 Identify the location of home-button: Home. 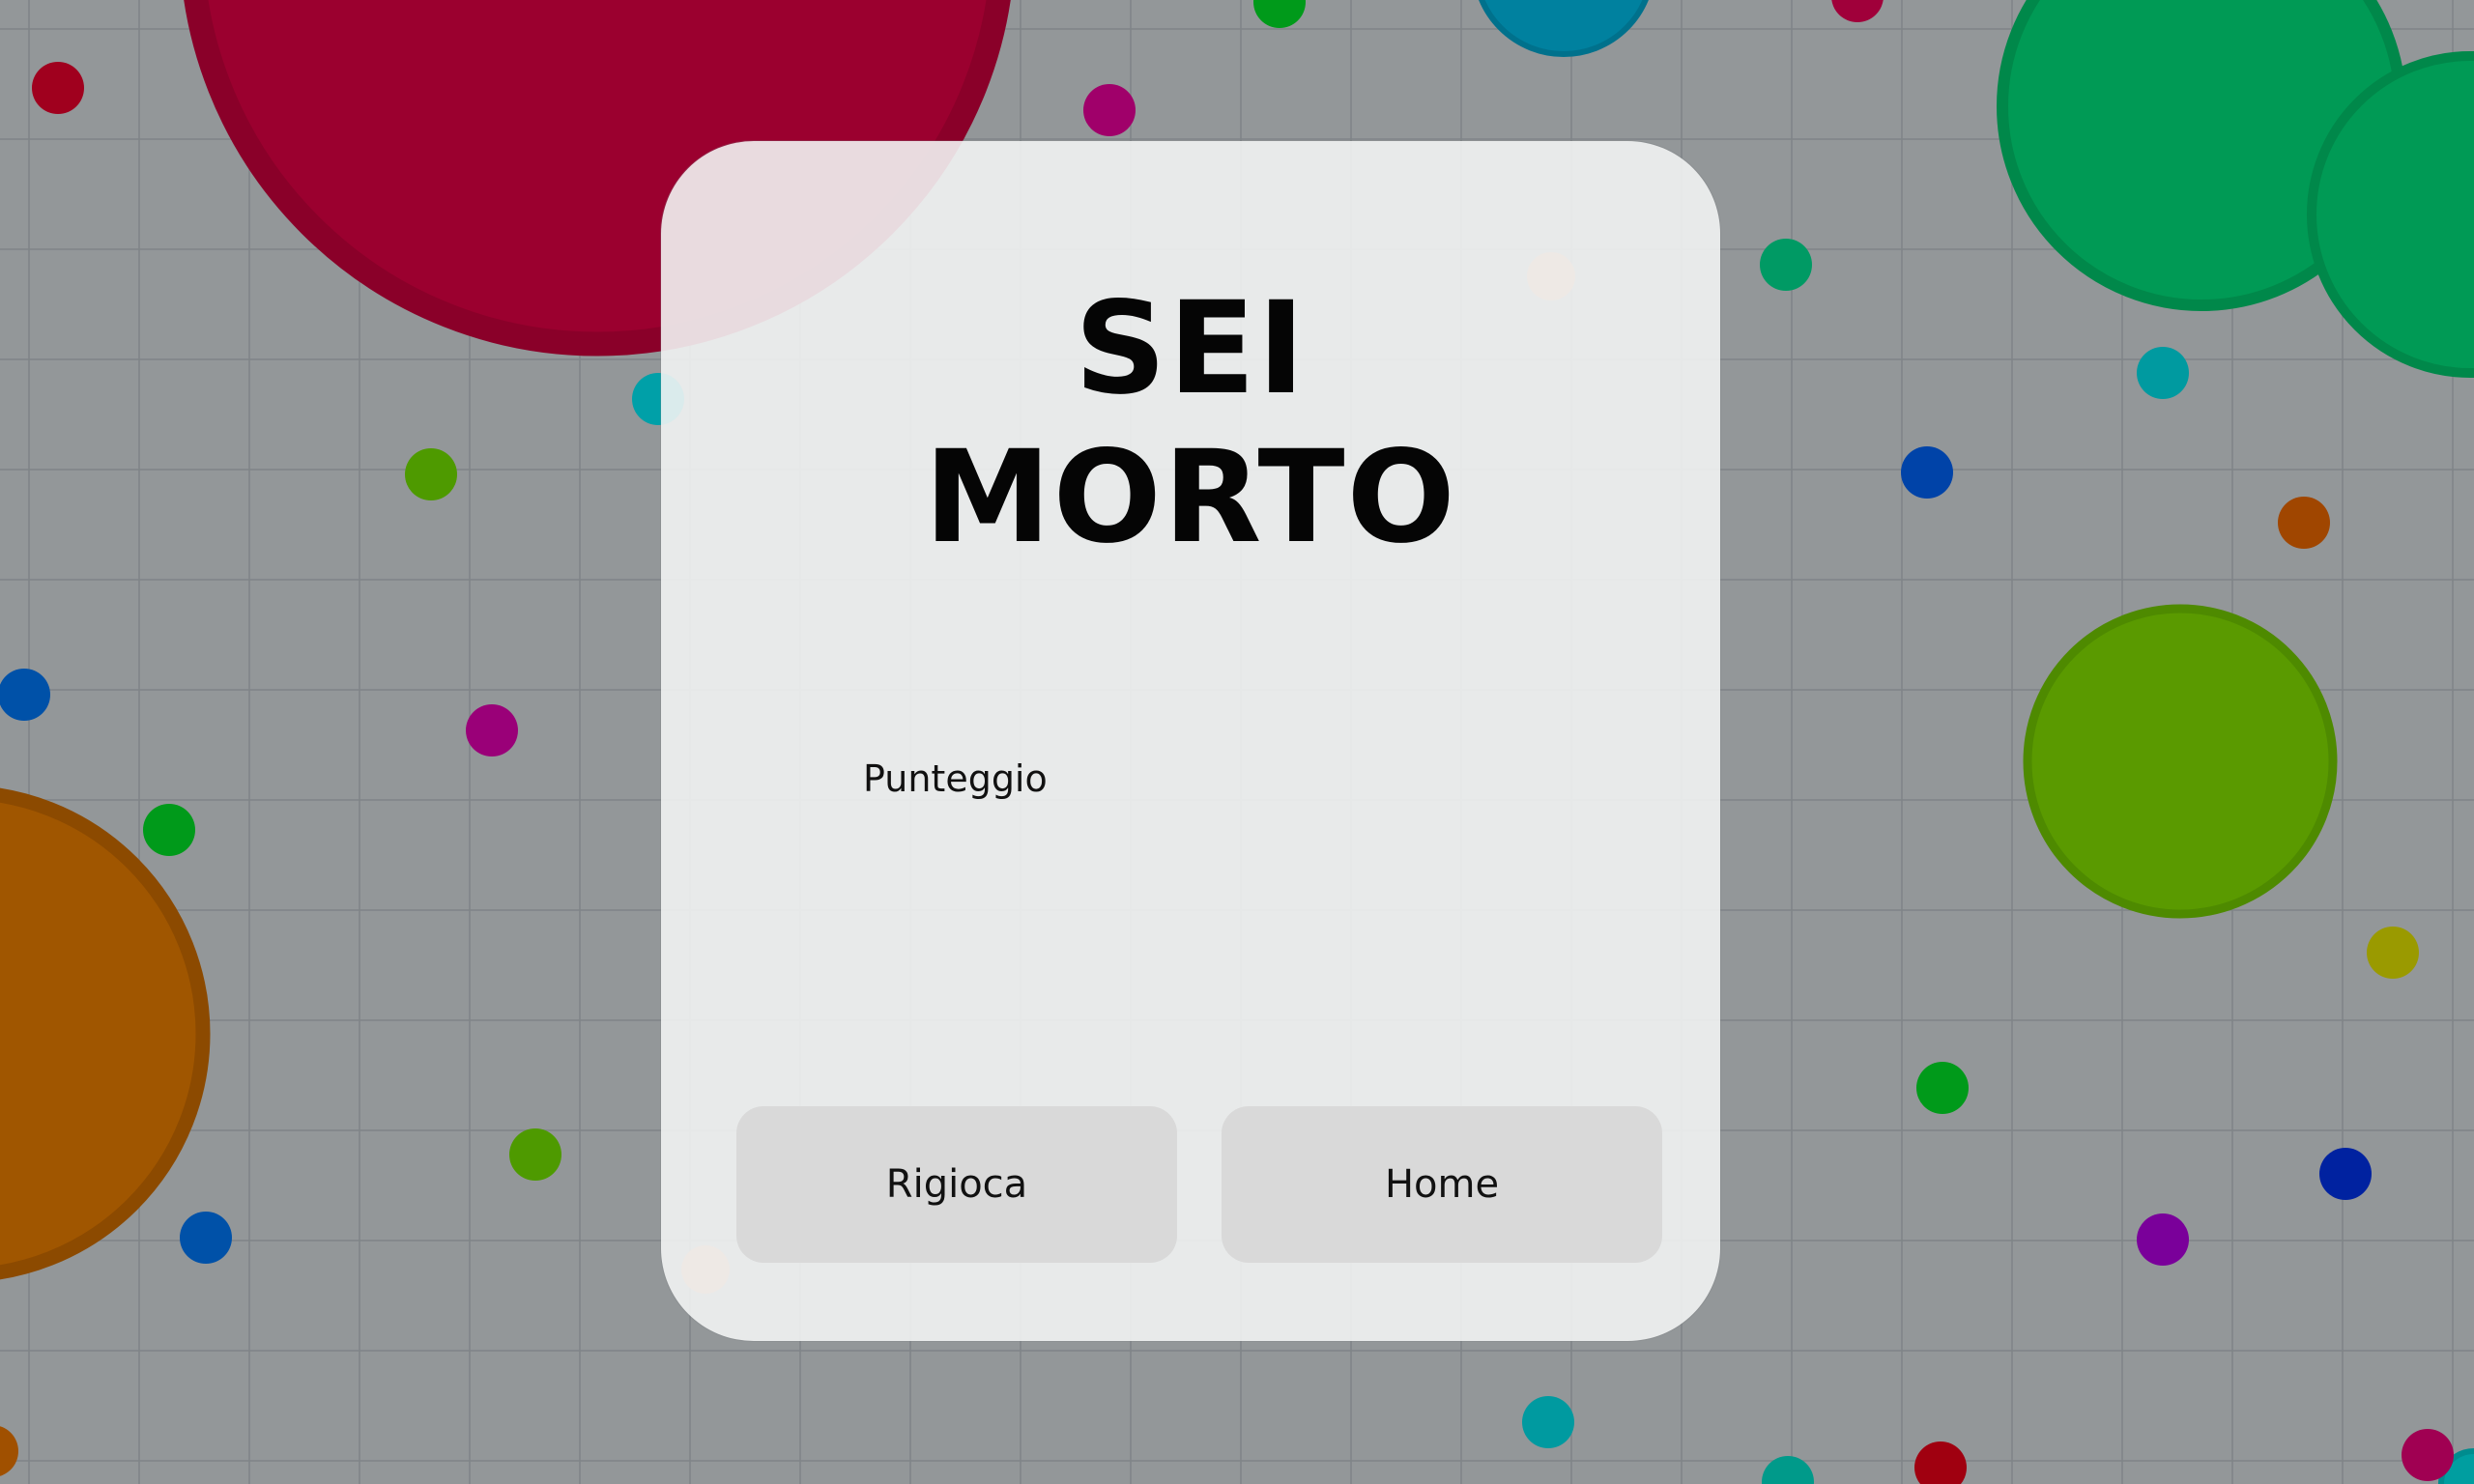
(1442, 1185).